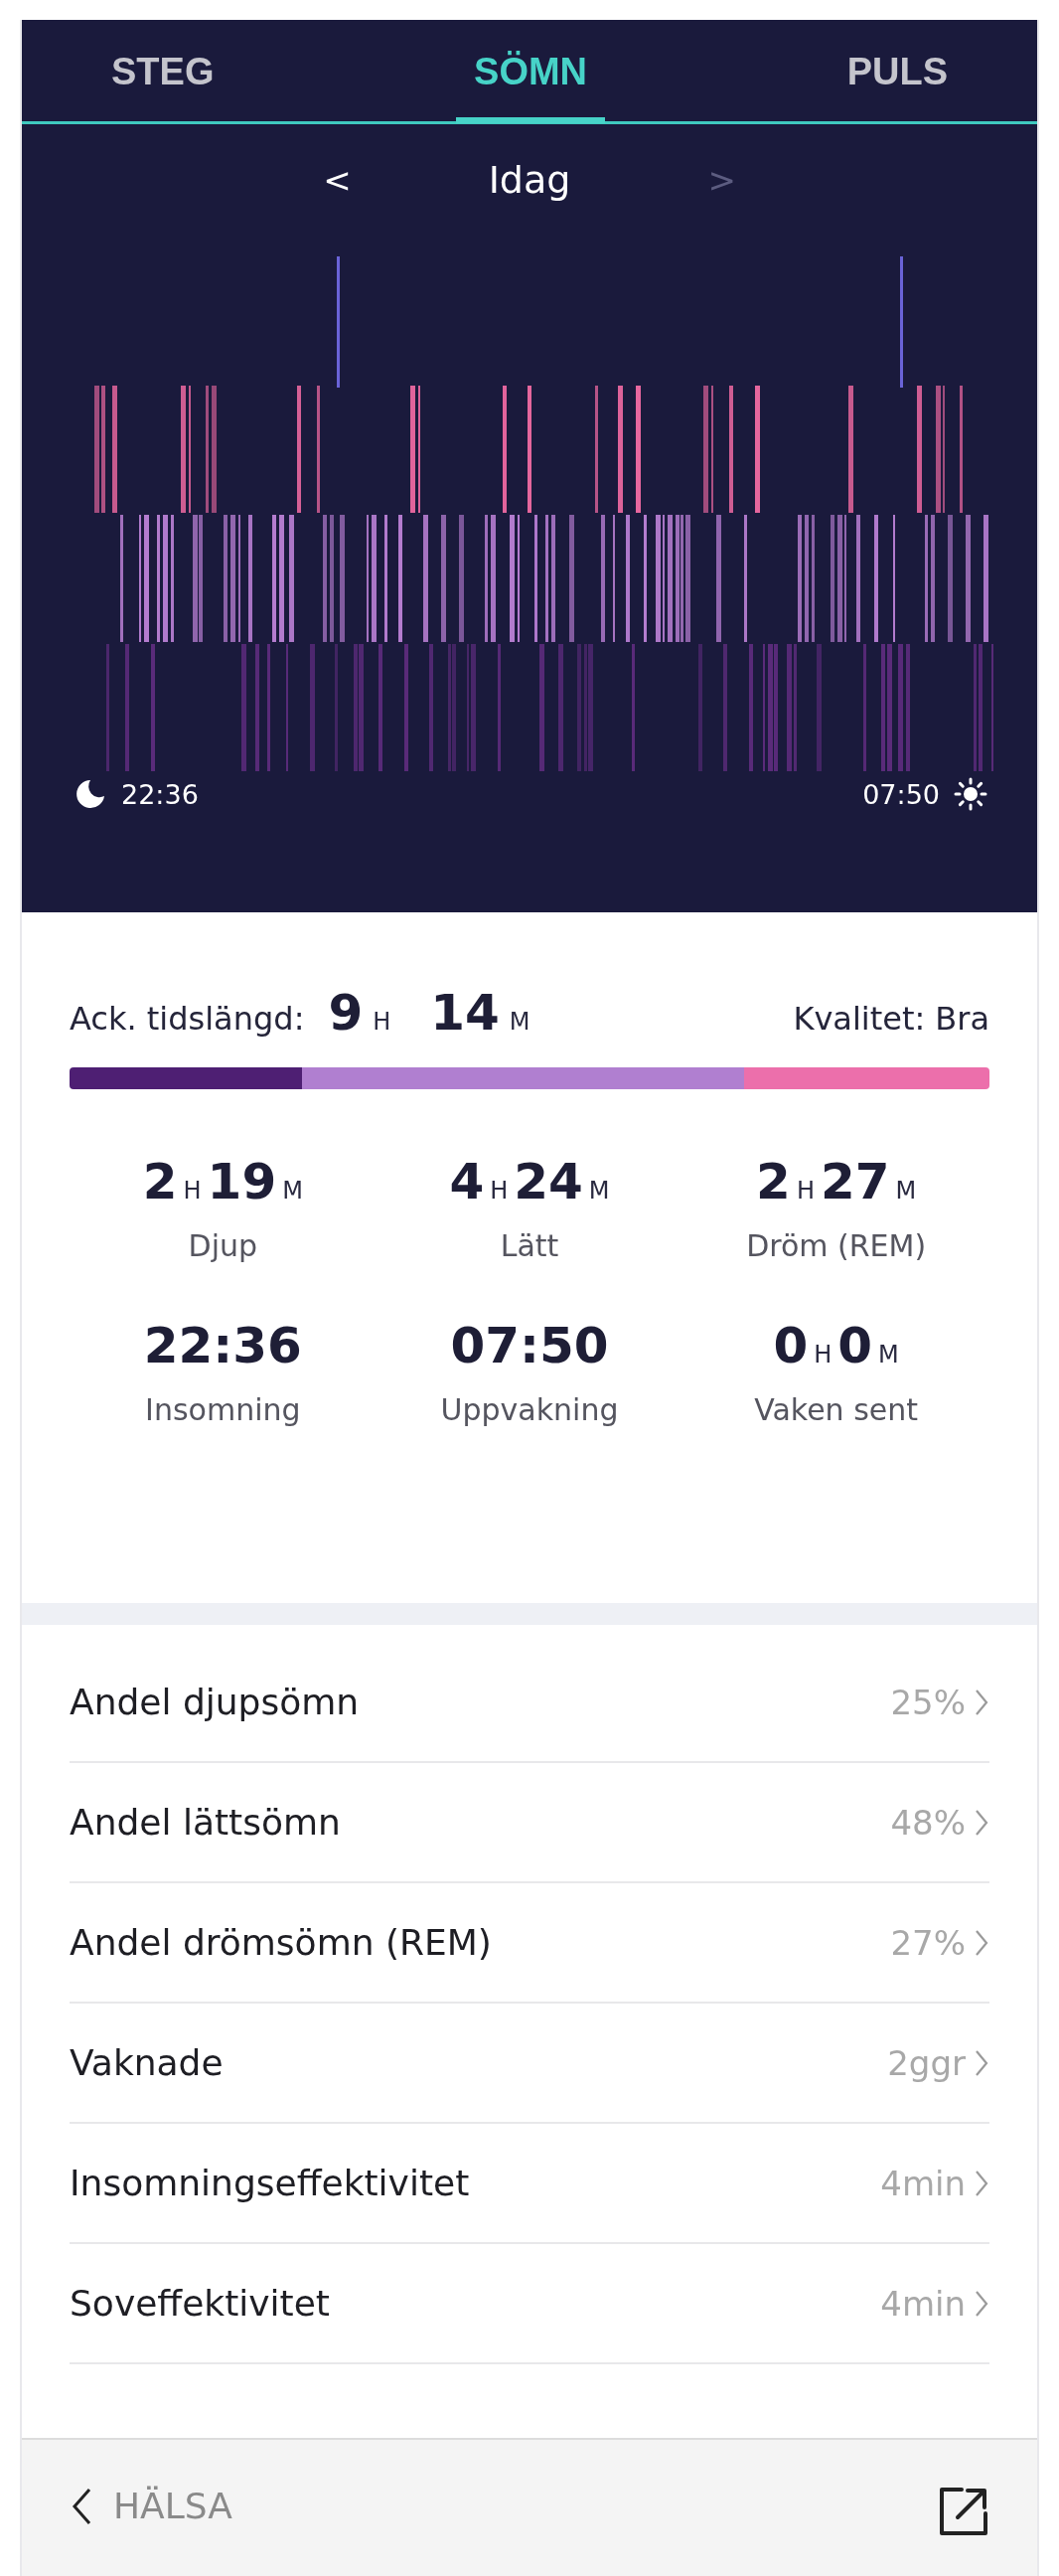  What do you see at coordinates (529, 2184) in the screenshot?
I see `detail-row: Insomningseffektivitet 4min` at bounding box center [529, 2184].